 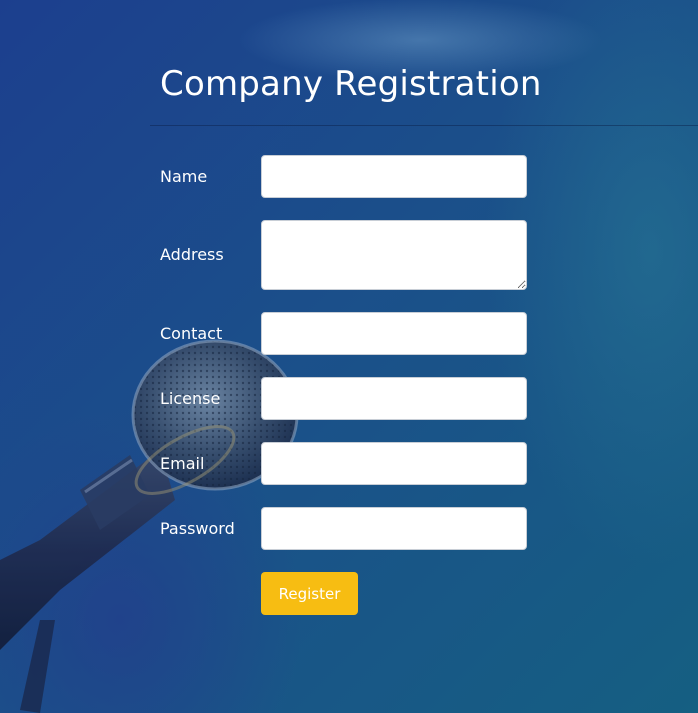 I want to click on license-label: License, so click(x=190, y=398).